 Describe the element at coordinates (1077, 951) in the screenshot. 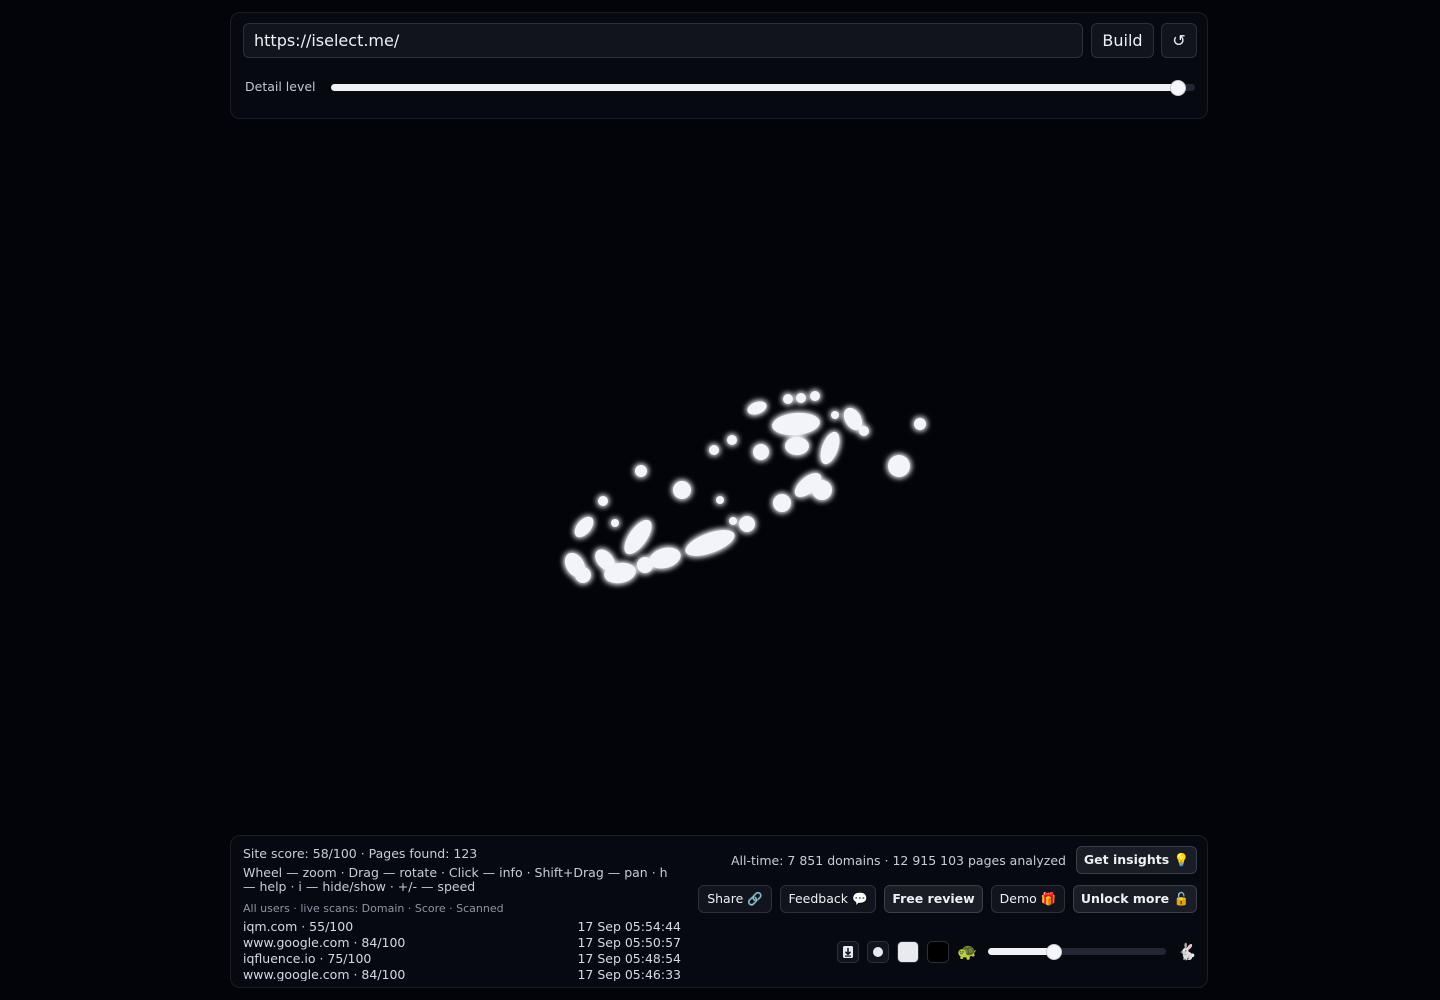

I see `speed-slider` at that location.